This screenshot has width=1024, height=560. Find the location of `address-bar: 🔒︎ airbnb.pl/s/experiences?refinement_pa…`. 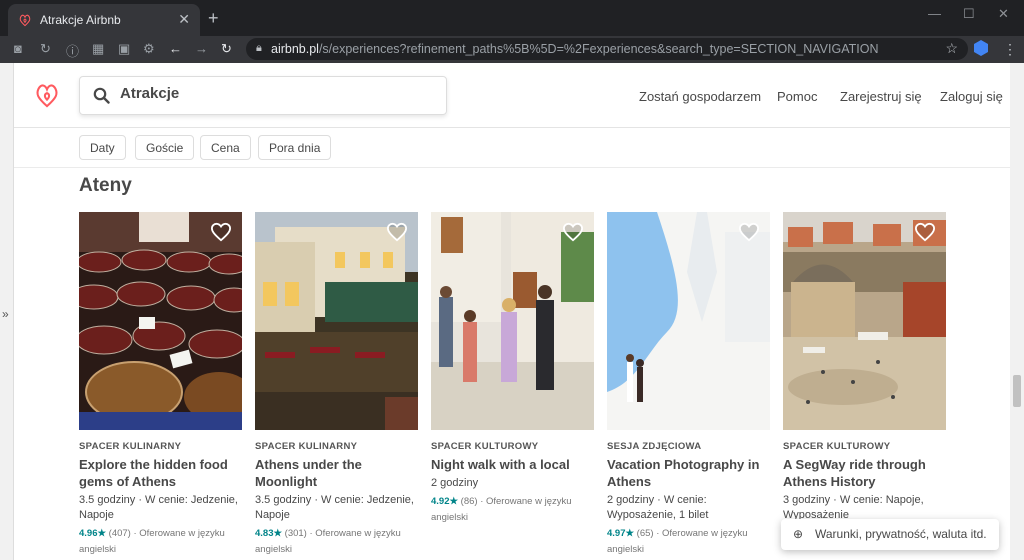

address-bar: 🔒︎ airbnb.pl/s/experiences?refinement_pa… is located at coordinates (607, 49).